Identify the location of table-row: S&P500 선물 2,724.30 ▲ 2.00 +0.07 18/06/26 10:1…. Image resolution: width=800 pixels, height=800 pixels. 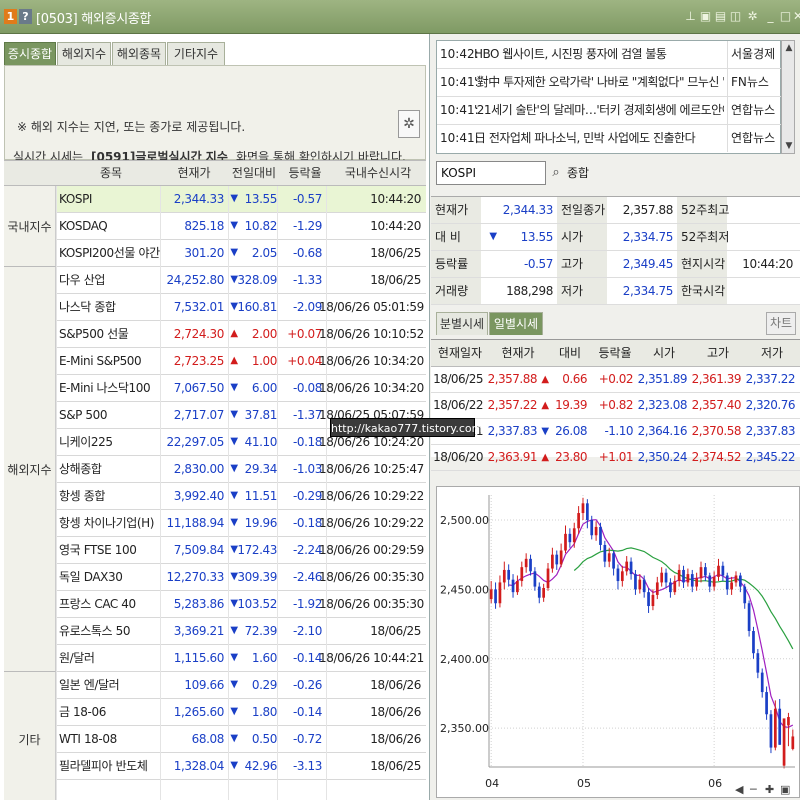
(241, 334).